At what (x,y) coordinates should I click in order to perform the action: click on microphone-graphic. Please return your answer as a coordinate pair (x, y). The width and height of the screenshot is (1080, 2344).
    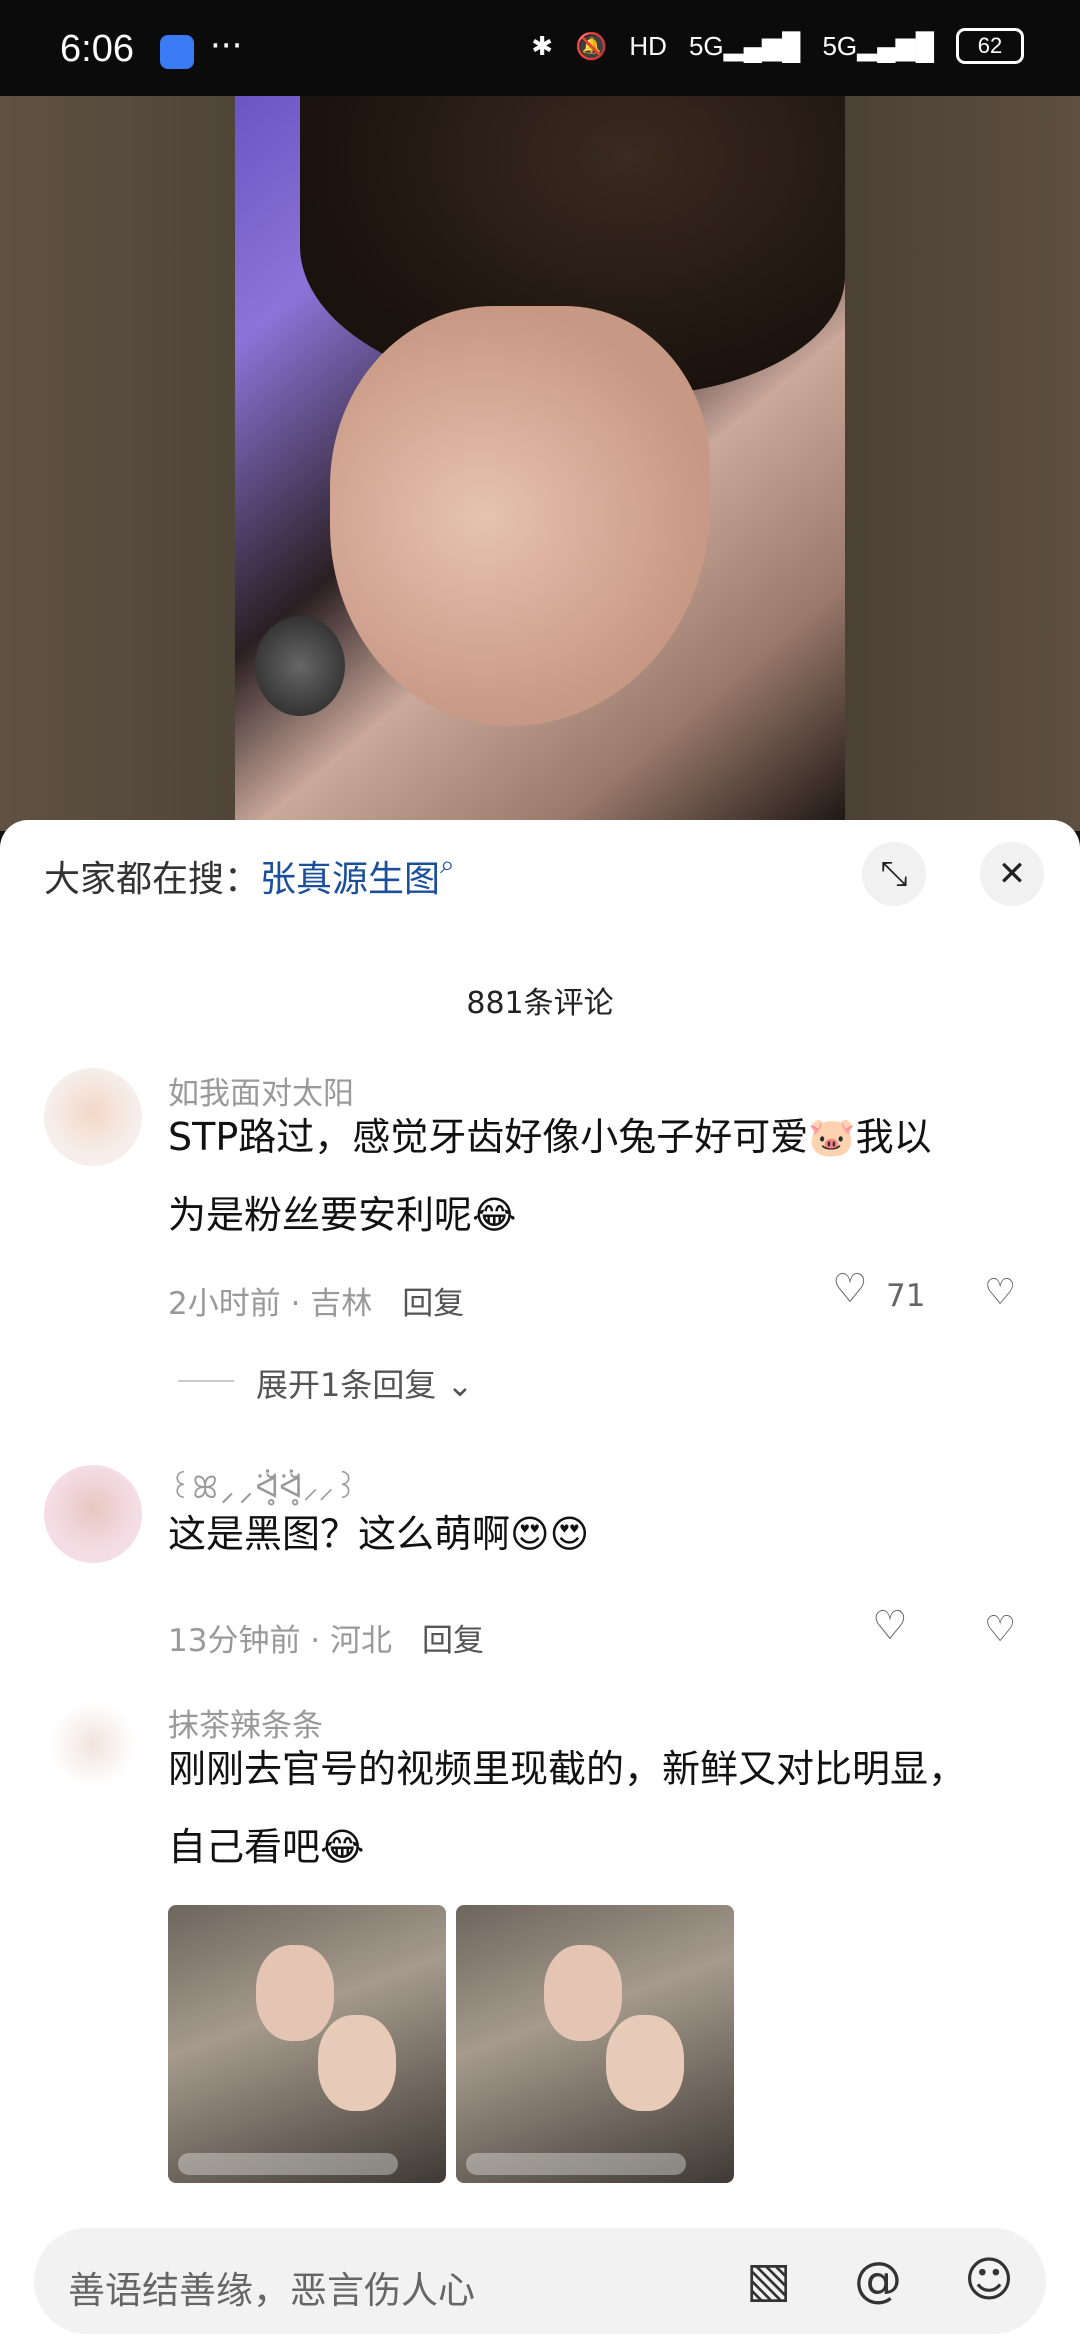
    Looking at the image, I should click on (300, 666).